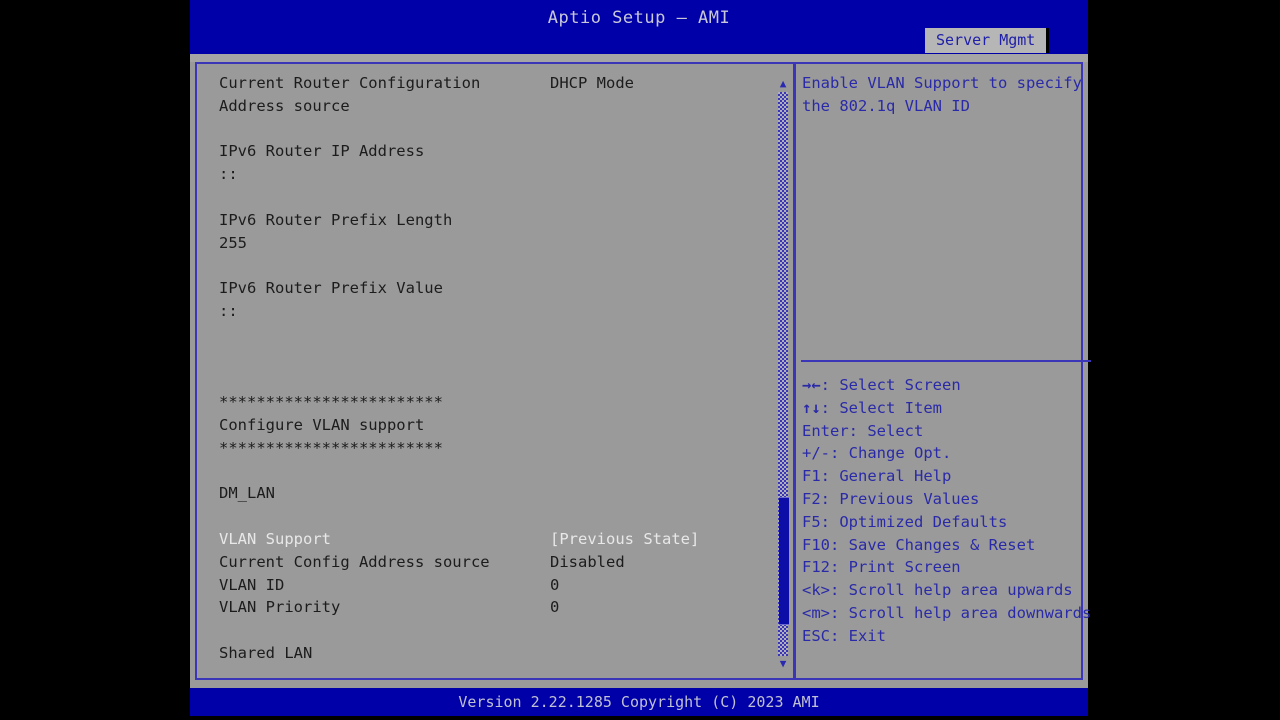  Describe the element at coordinates (280, 607) in the screenshot. I see `option-label: VLAN Priority` at that location.